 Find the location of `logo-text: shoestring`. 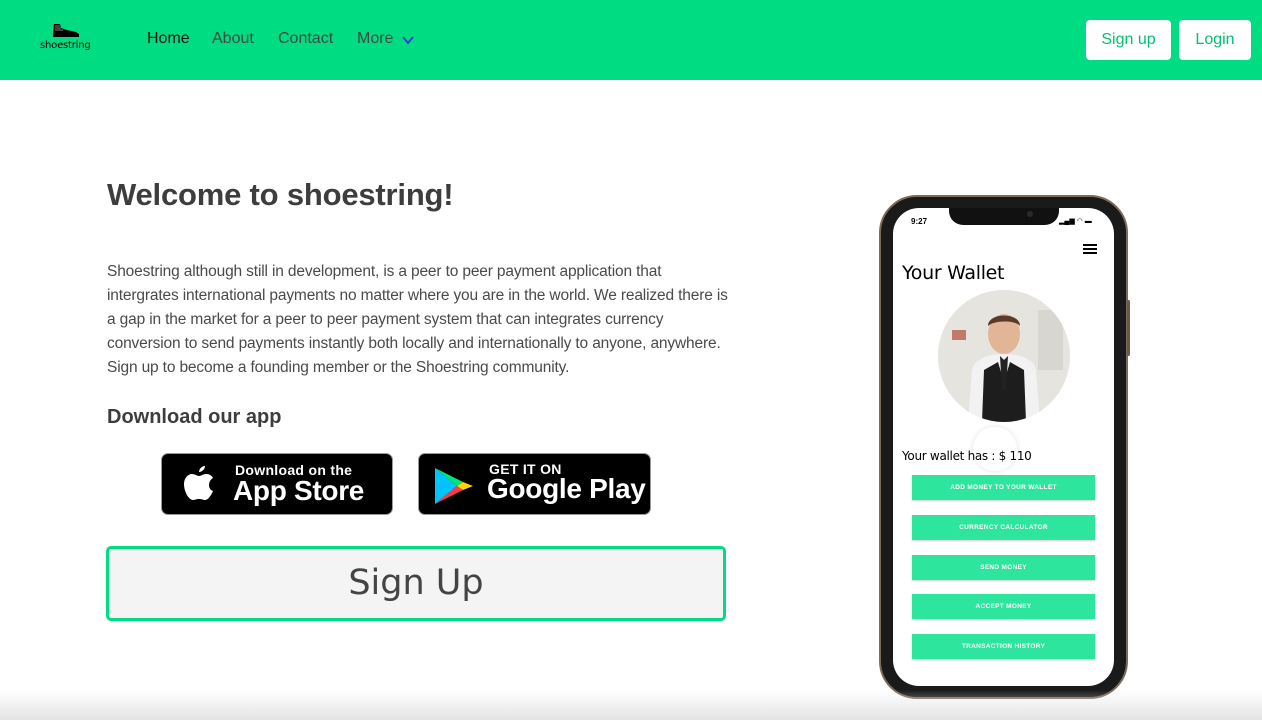

logo-text: shoestring is located at coordinates (65, 45).